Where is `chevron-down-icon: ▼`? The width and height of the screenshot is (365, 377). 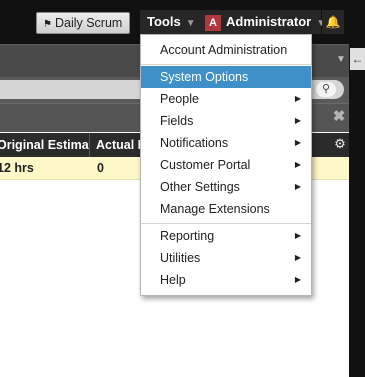
chevron-down-icon: ▼ is located at coordinates (190, 23).